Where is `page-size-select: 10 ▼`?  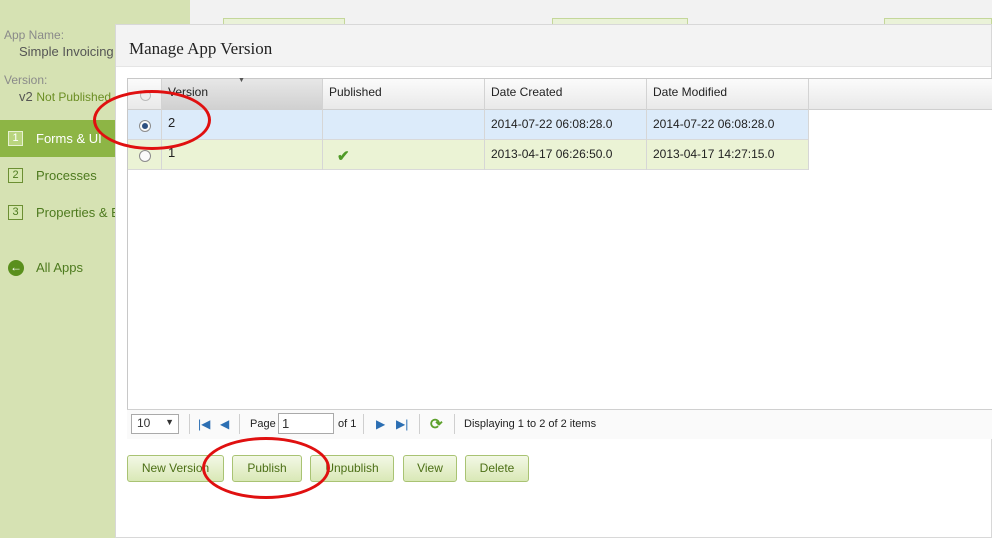 page-size-select: 10 ▼ is located at coordinates (155, 424).